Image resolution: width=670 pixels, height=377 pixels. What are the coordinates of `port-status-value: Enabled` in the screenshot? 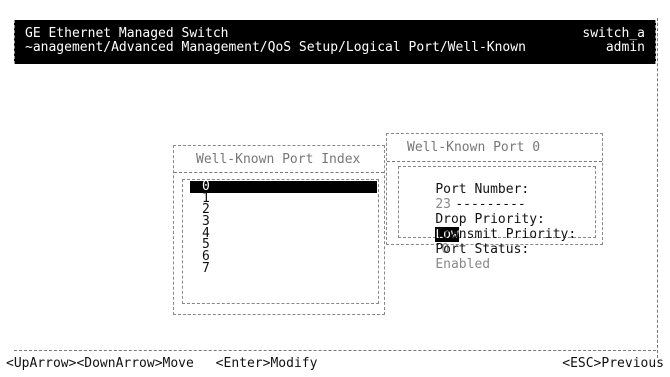 It's located at (462, 264).